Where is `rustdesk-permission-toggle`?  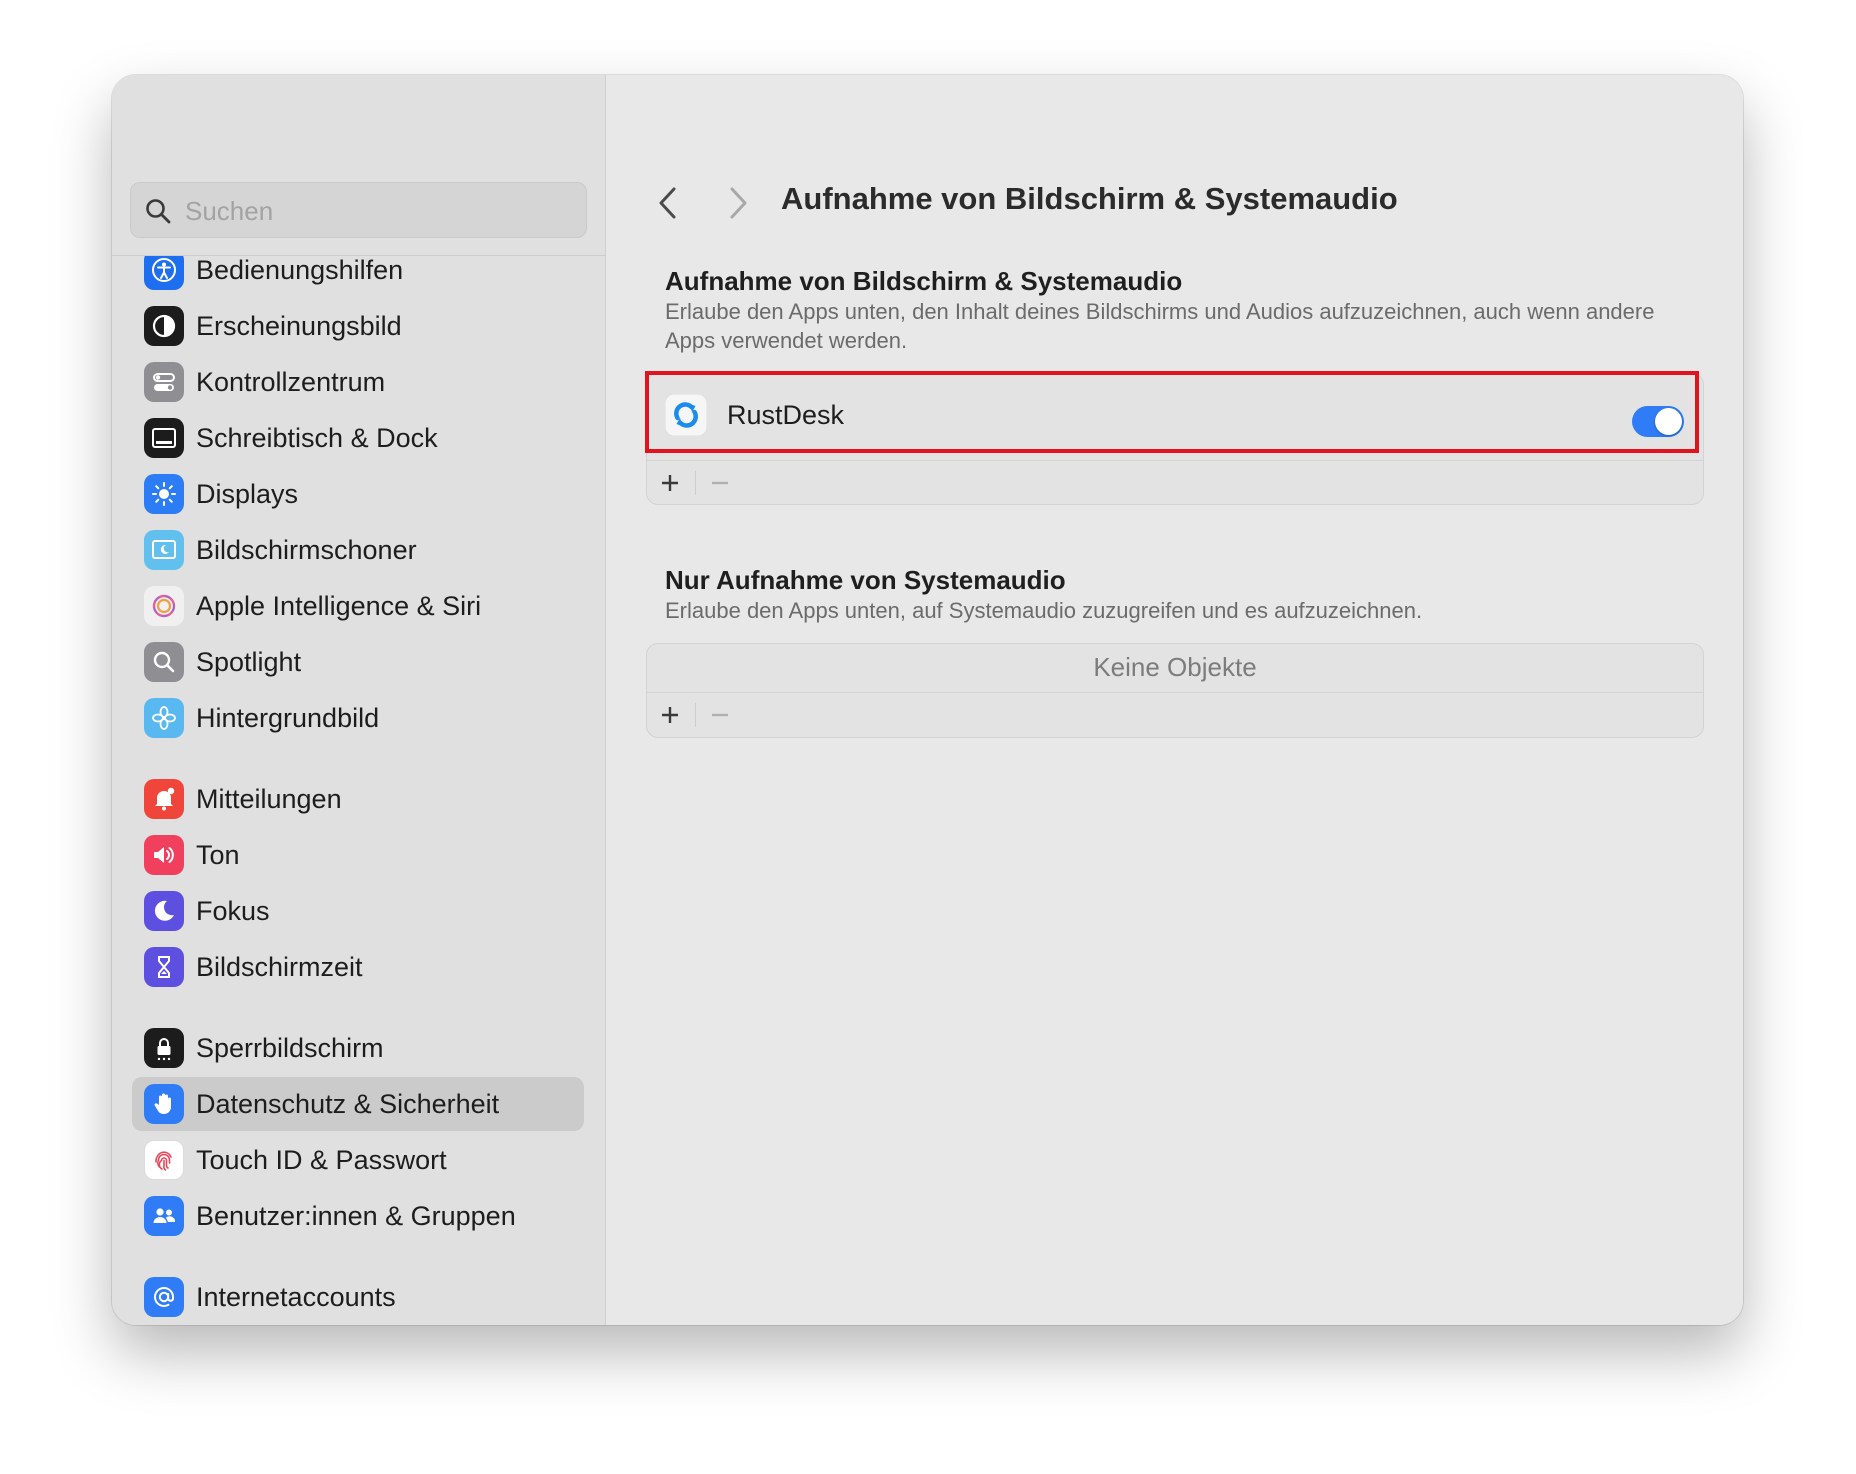 rustdesk-permission-toggle is located at coordinates (1658, 421).